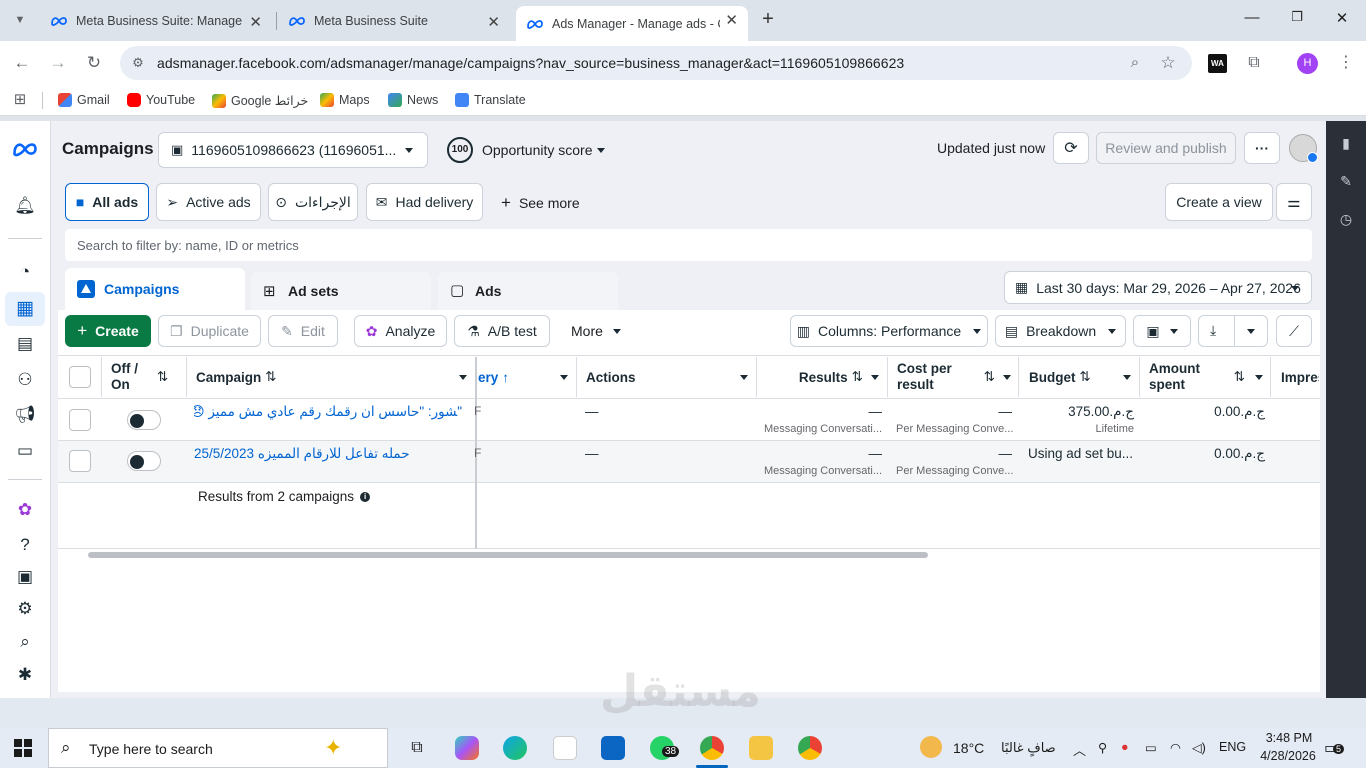 Image resolution: width=1366 pixels, height=768 pixels. I want to click on select-all-checkbox, so click(80, 377).